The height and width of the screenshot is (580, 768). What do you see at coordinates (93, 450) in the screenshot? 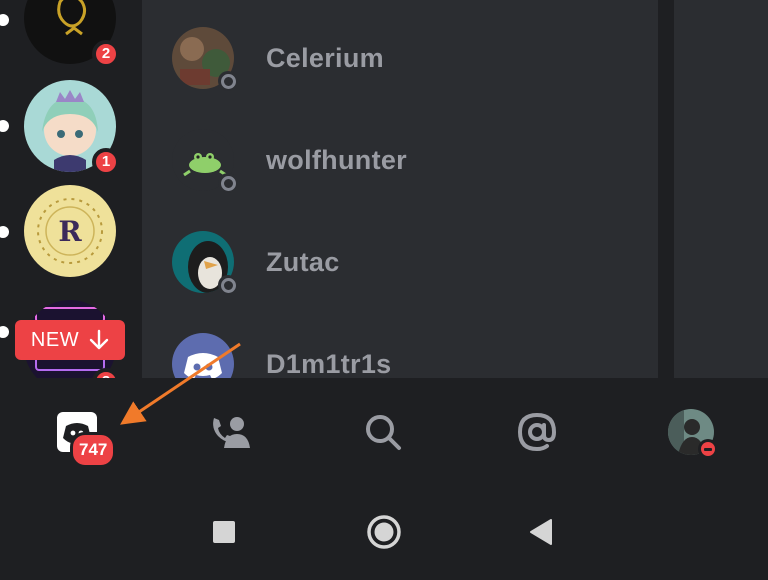
I see `home-mention-badge: 747` at bounding box center [93, 450].